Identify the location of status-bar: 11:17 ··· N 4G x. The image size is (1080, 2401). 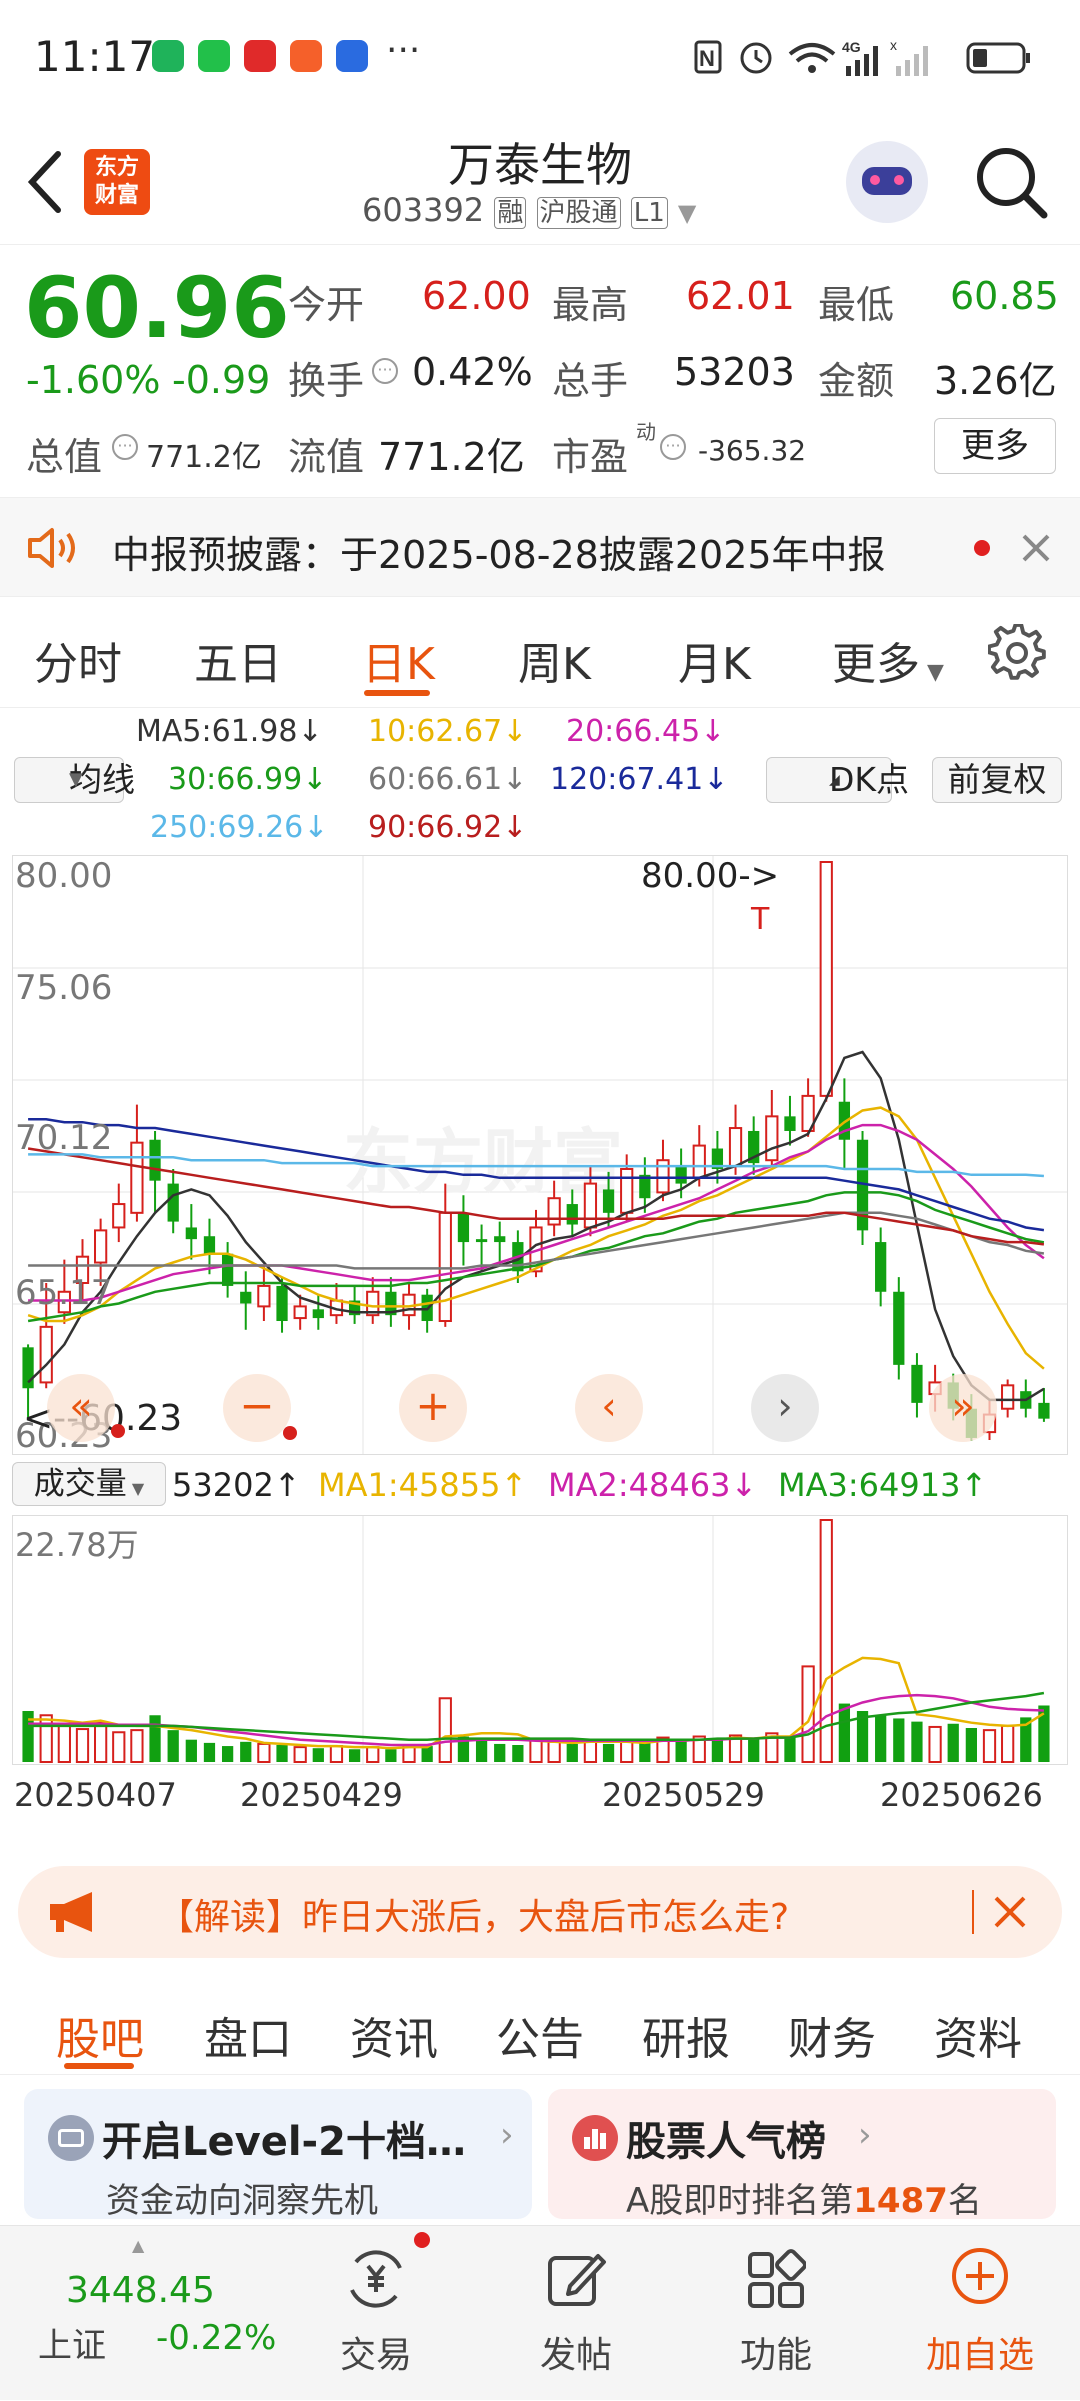
(540, 57).